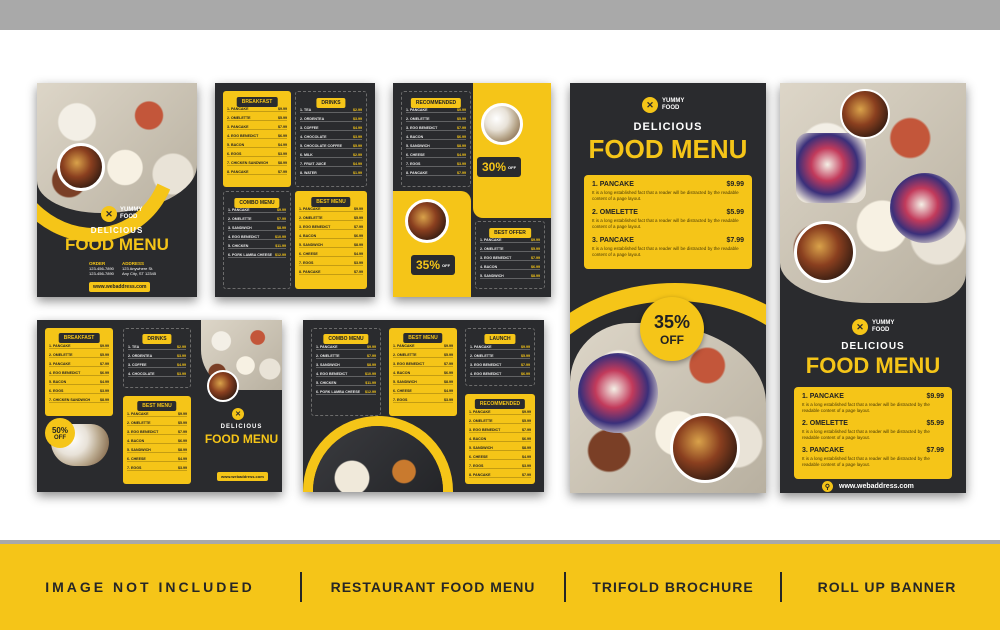  I want to click on banner2-burger-photo, so click(825, 252).